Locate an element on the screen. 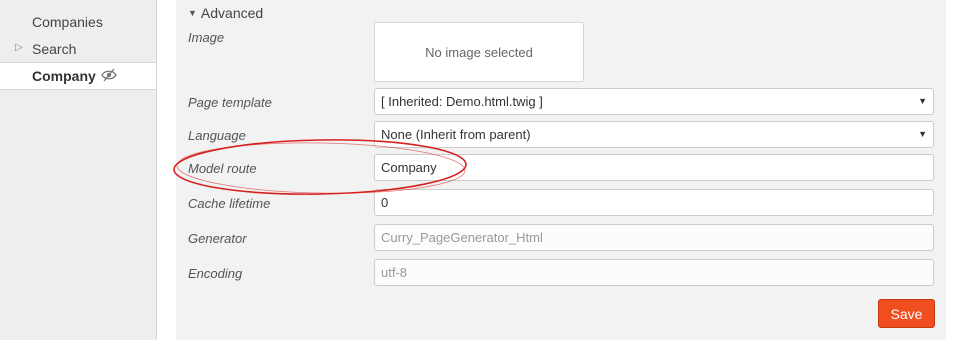 This screenshot has width=956, height=340. generator-input: Curry_PageGenerator_Html is located at coordinates (654, 237).